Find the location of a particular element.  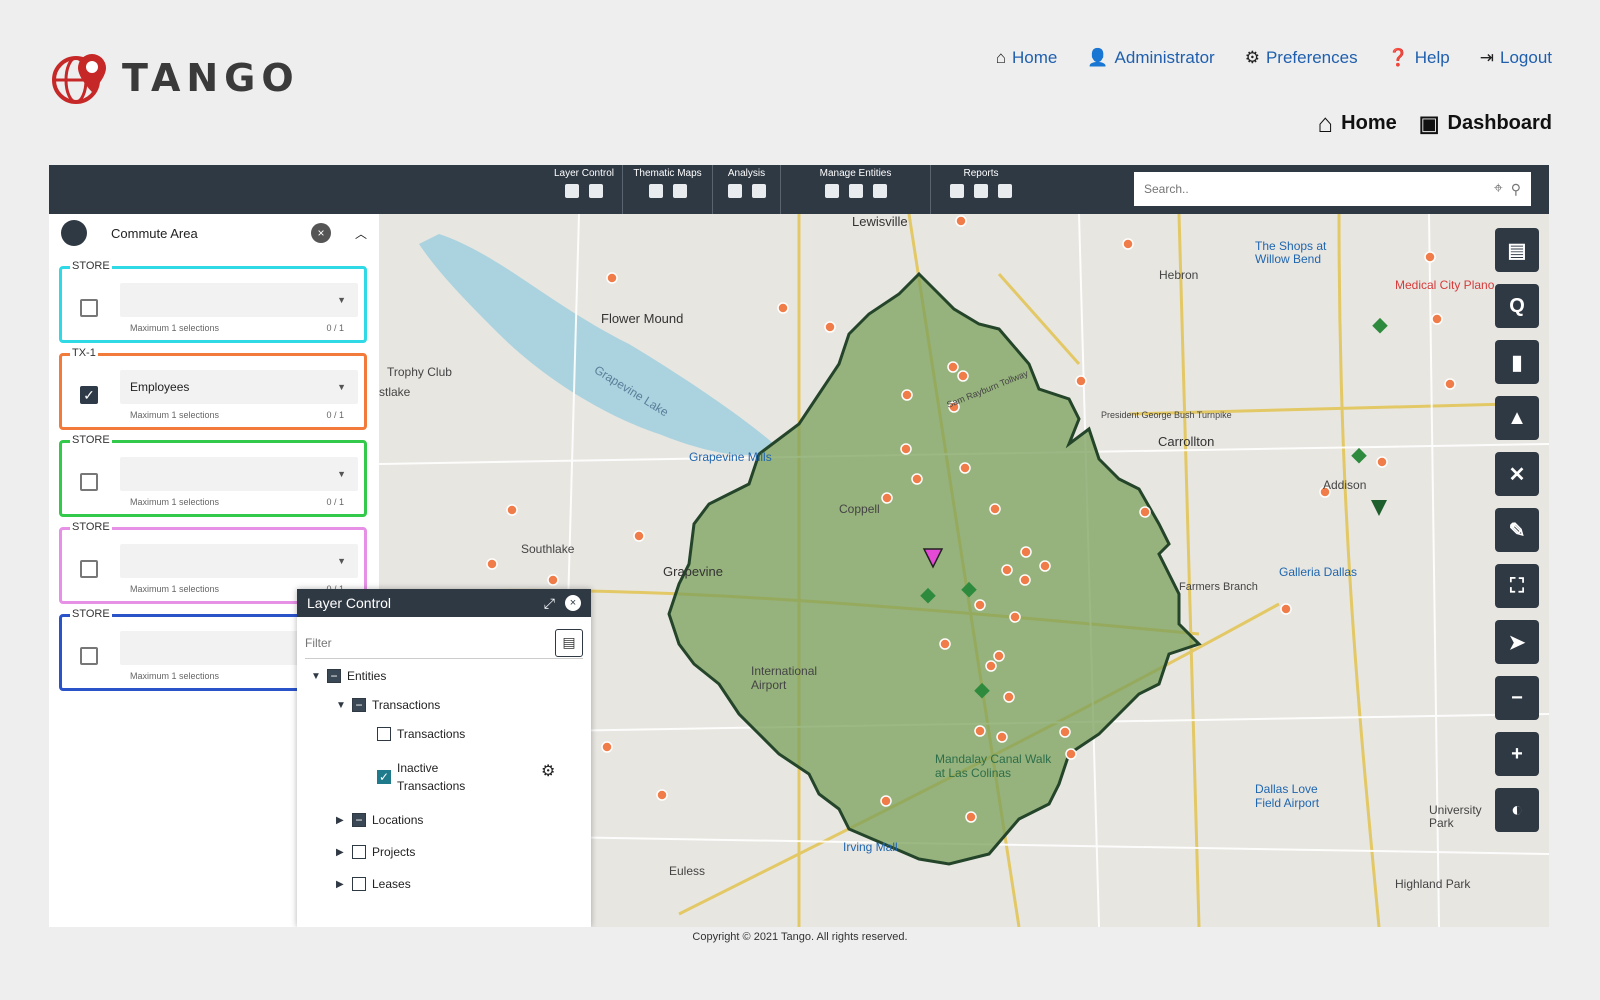

shapes-icon: ▲ is located at coordinates (1517, 418).